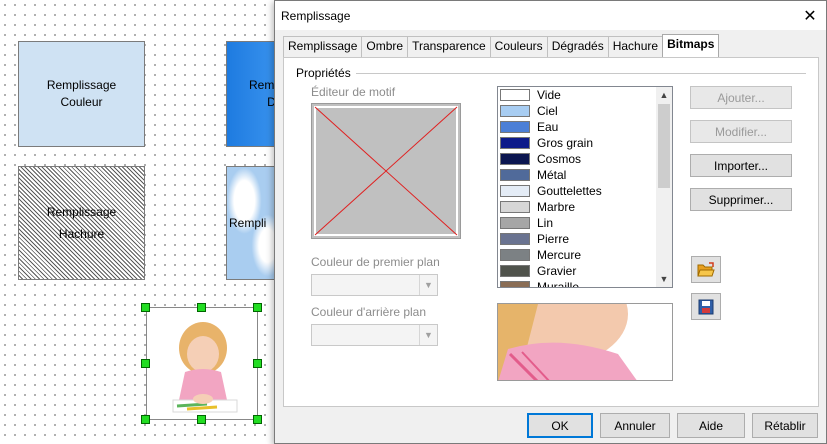  I want to click on resize-handle-e, so click(257, 363).